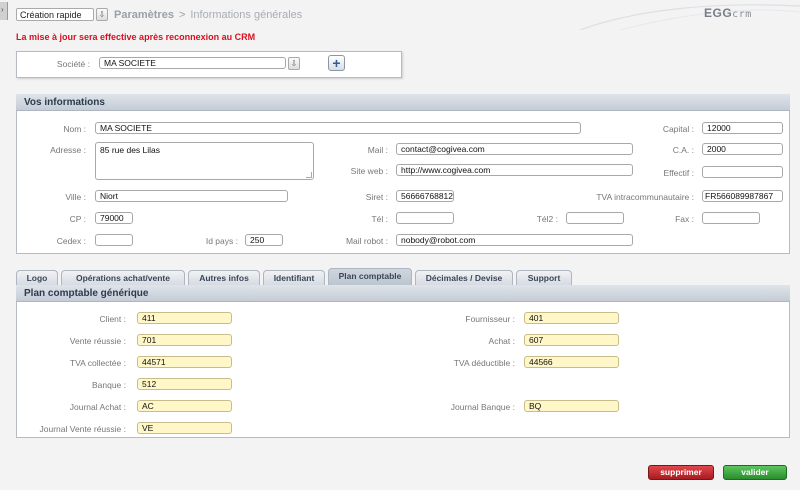 This screenshot has width=800, height=490. What do you see at coordinates (82, 429) in the screenshot?
I see `journal-vente-reussie-label: Journal Vente réussie :` at bounding box center [82, 429].